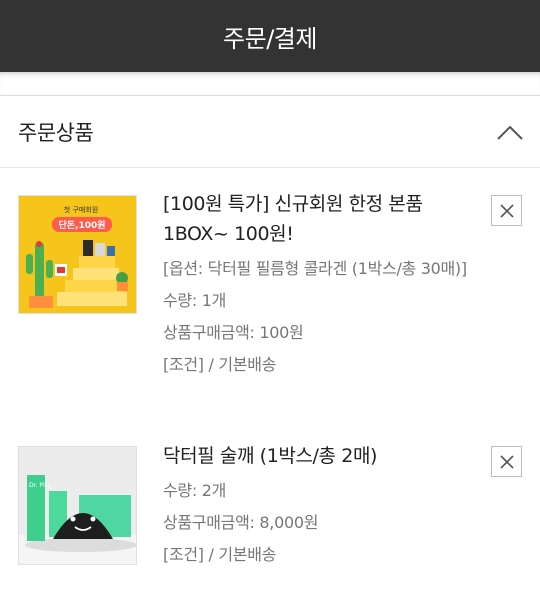  What do you see at coordinates (81, 225) in the screenshot?
I see `thumb-badge-line2: 단돈,100원` at bounding box center [81, 225].